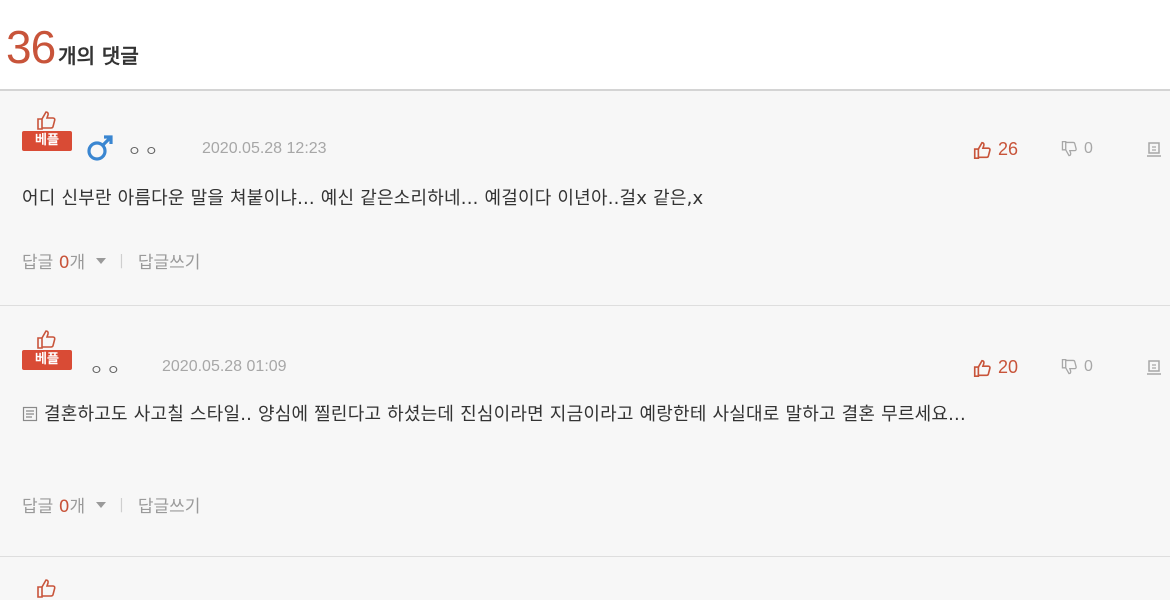 Image resolution: width=1170 pixels, height=600 pixels. I want to click on comment-count-heading: 36 개의 댓글, so click(72, 47).